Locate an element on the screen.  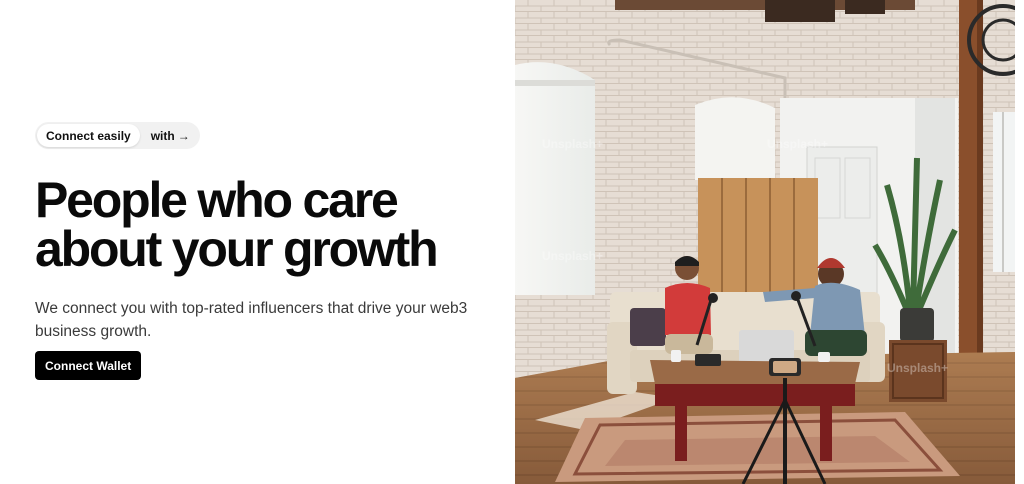
headline-line-2: about your growth is located at coordinates (237, 249).